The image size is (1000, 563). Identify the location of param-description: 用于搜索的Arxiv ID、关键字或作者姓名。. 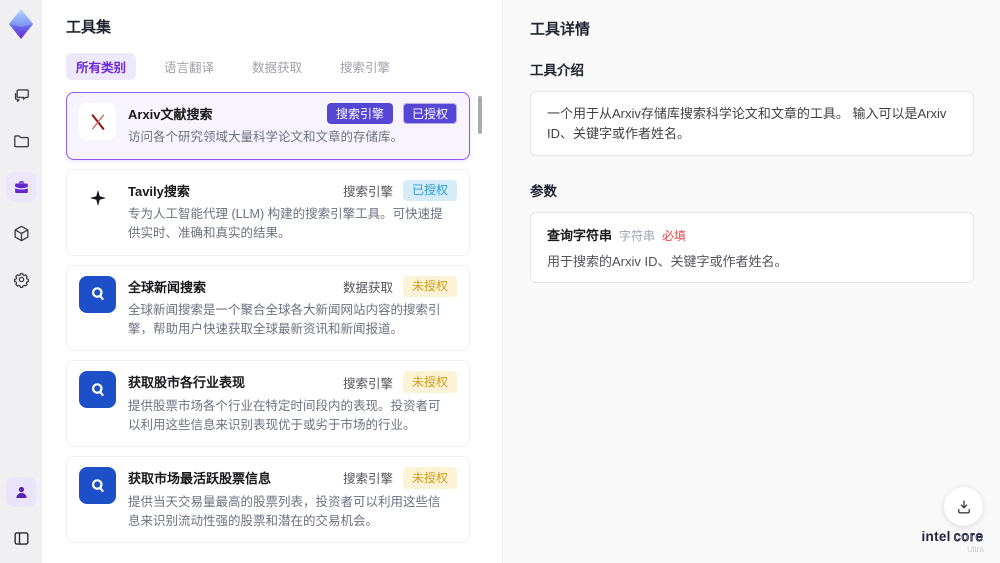
(667, 261).